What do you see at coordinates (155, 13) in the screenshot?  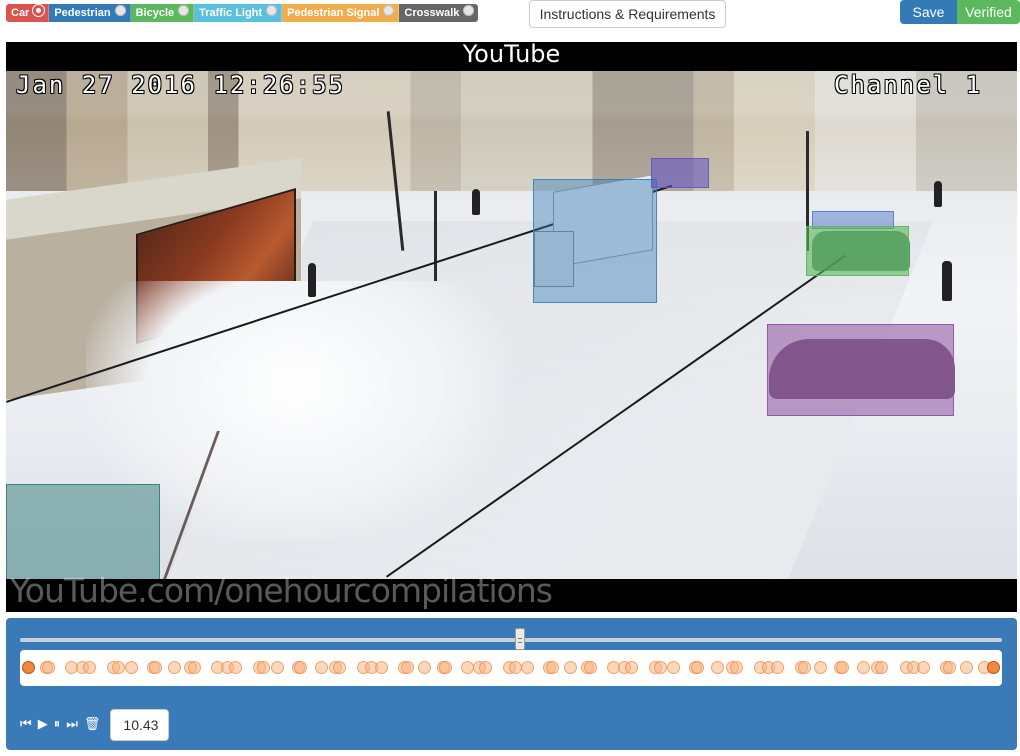 I see `label-bicycle-text: Bicycle` at bounding box center [155, 13].